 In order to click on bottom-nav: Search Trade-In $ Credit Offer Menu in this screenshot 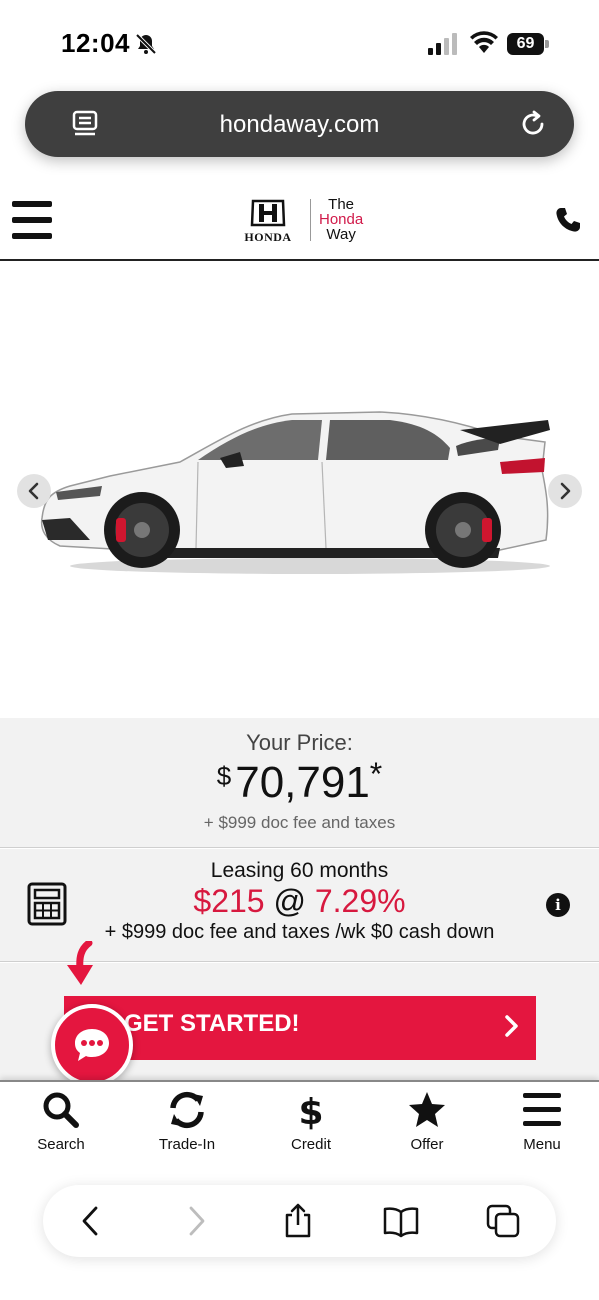, I will do `click(299, 1120)`.